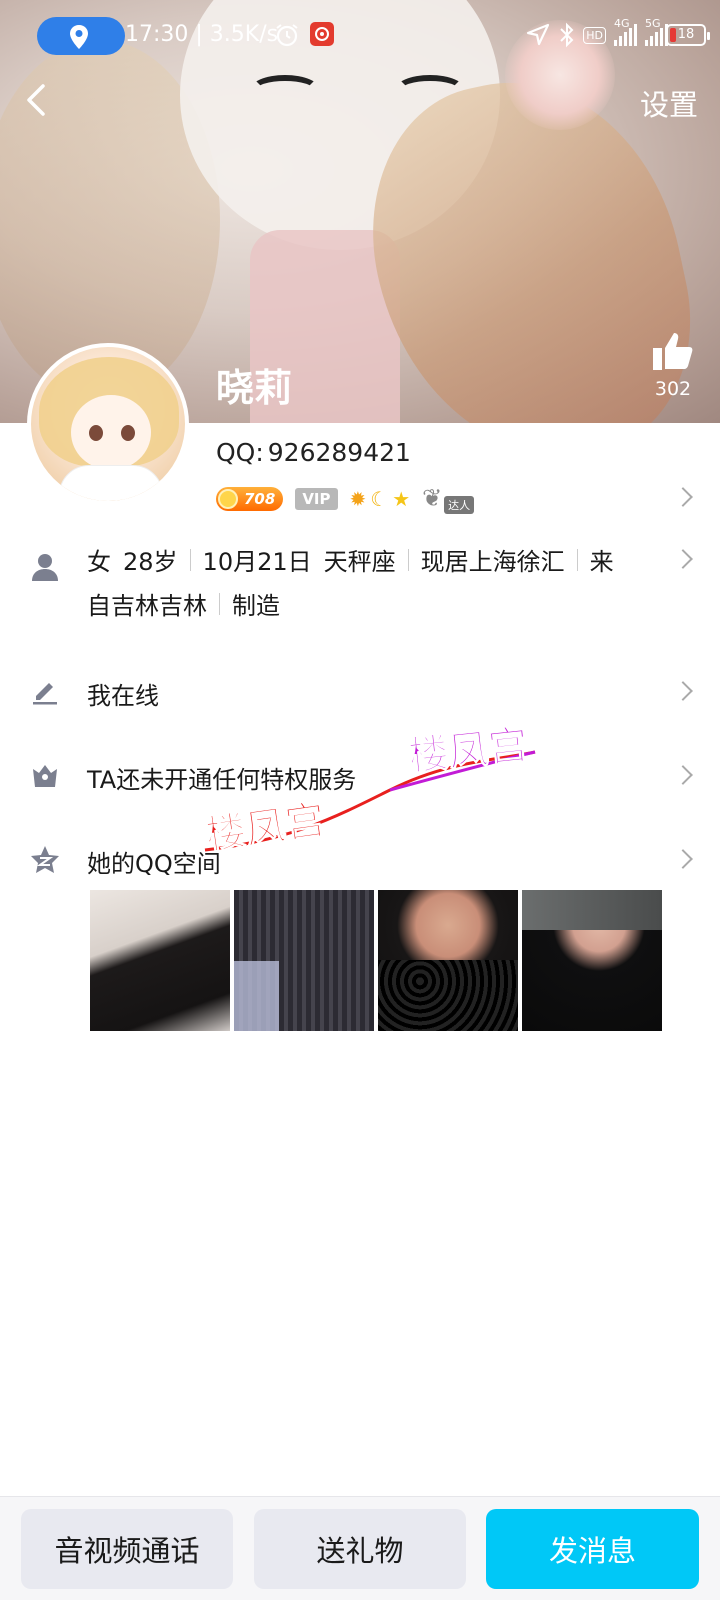 This screenshot has width=720, height=1600. I want to click on bluetooth-icon, so click(567, 35).